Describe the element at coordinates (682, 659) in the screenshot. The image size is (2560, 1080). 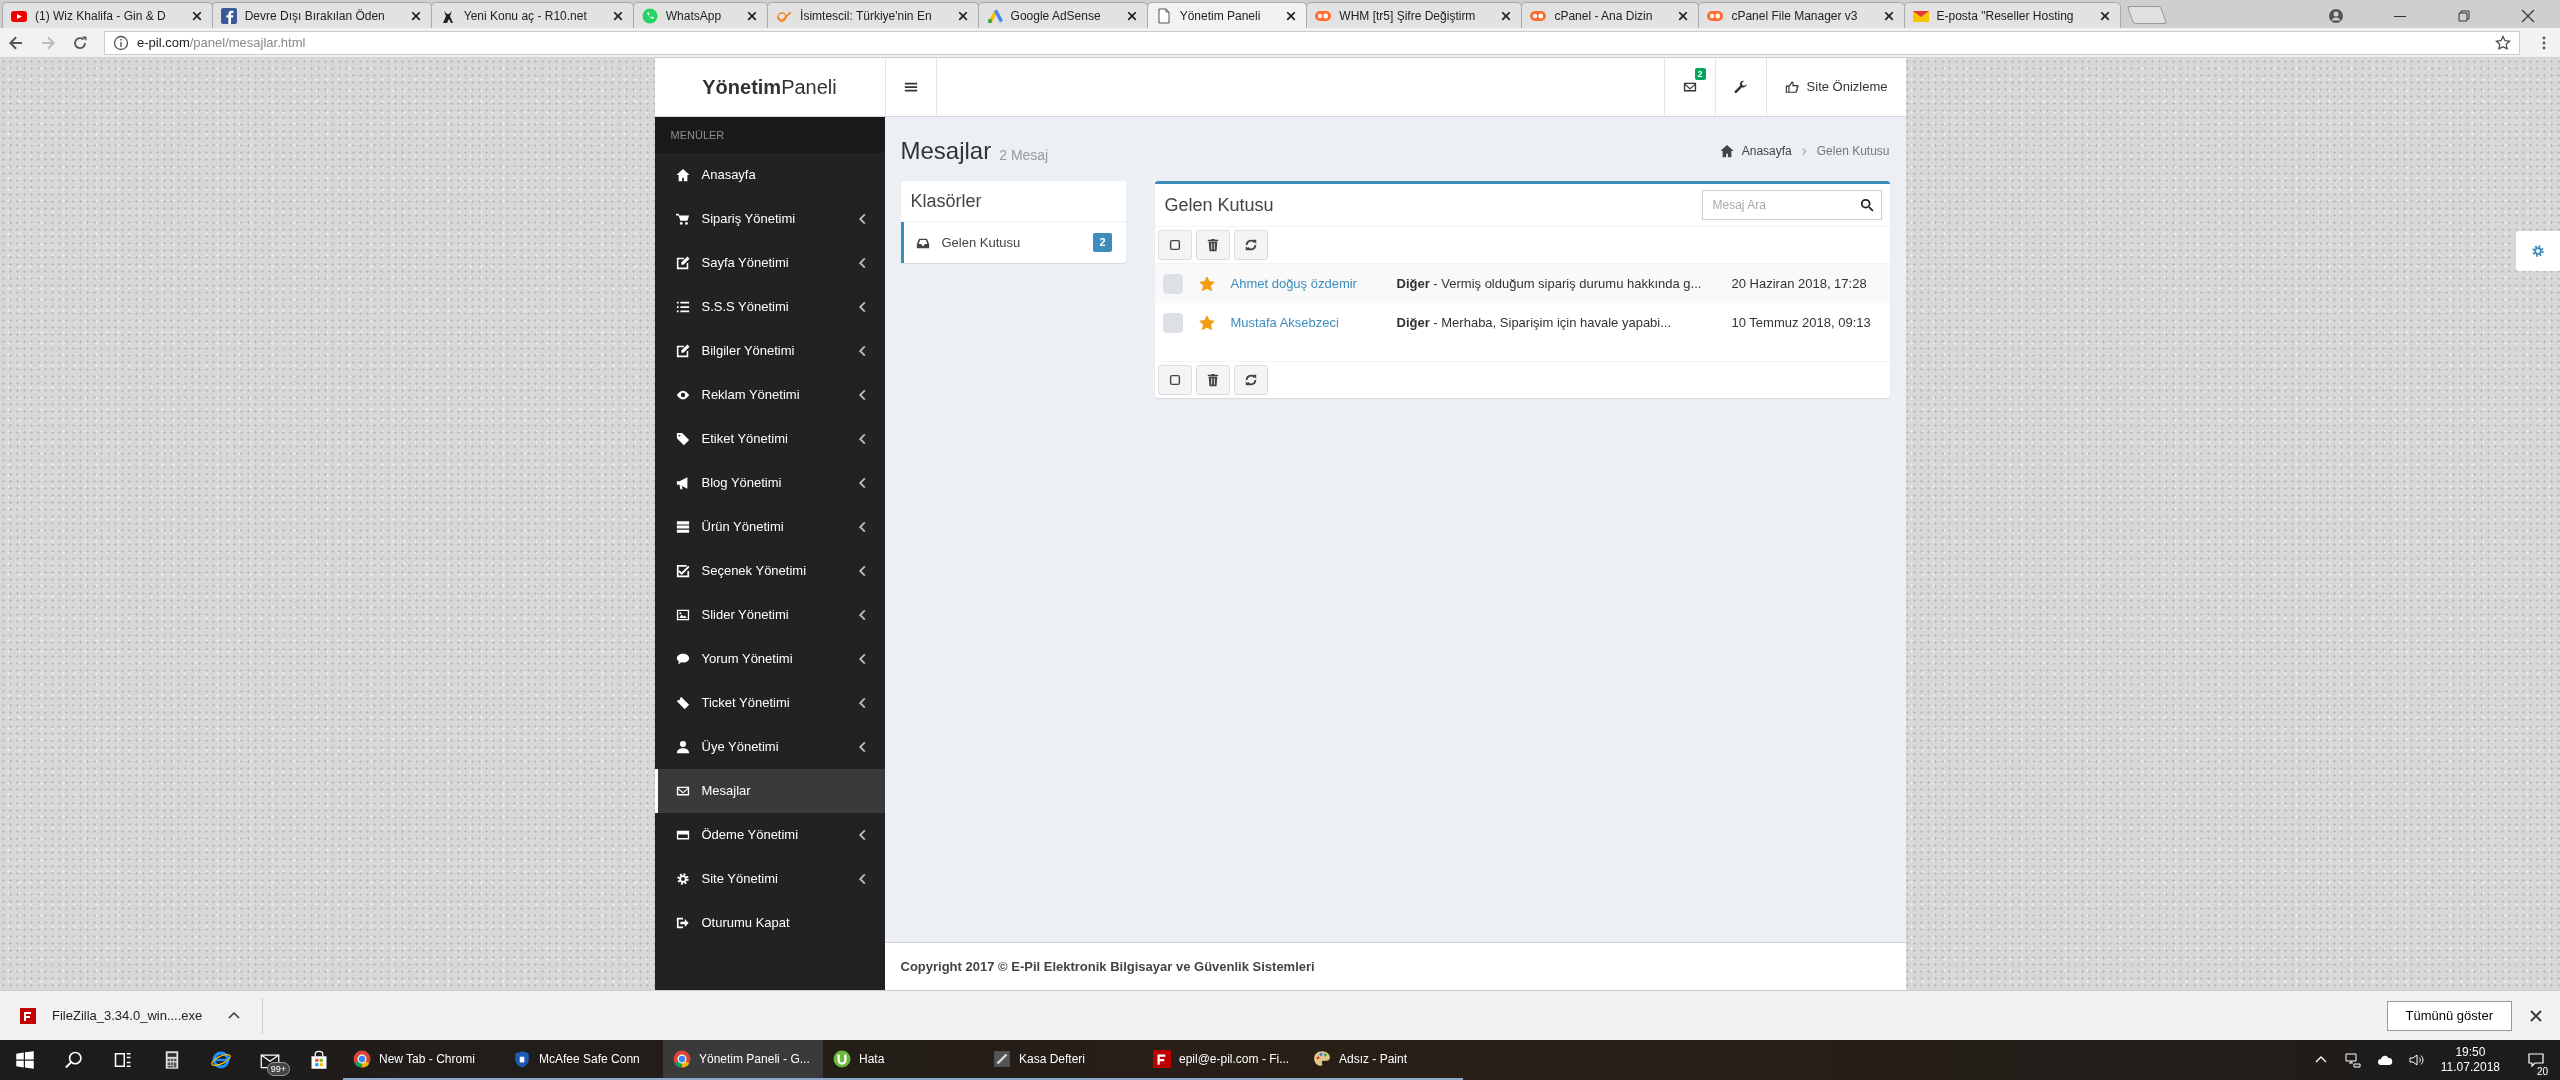
I see `speech-bubble-icon` at that location.